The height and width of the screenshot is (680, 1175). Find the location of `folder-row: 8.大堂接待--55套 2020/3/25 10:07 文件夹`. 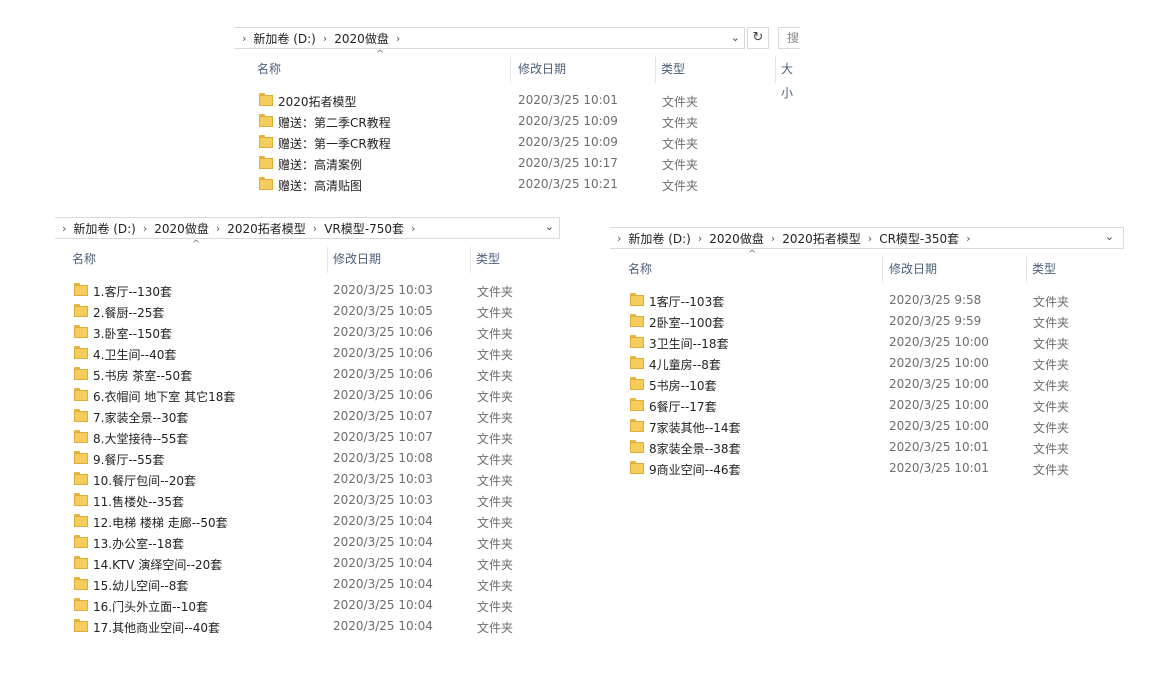

folder-row: 8.大堂接待--55套 2020/3/25 10:07 文件夹 is located at coordinates (307, 437).